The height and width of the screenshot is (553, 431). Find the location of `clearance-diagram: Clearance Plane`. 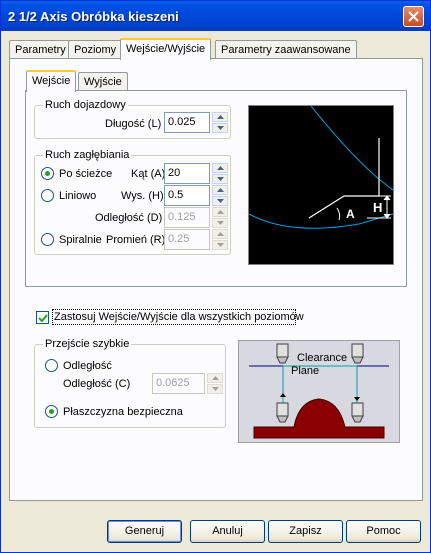

clearance-diagram: Clearance Plane is located at coordinates (319, 391).